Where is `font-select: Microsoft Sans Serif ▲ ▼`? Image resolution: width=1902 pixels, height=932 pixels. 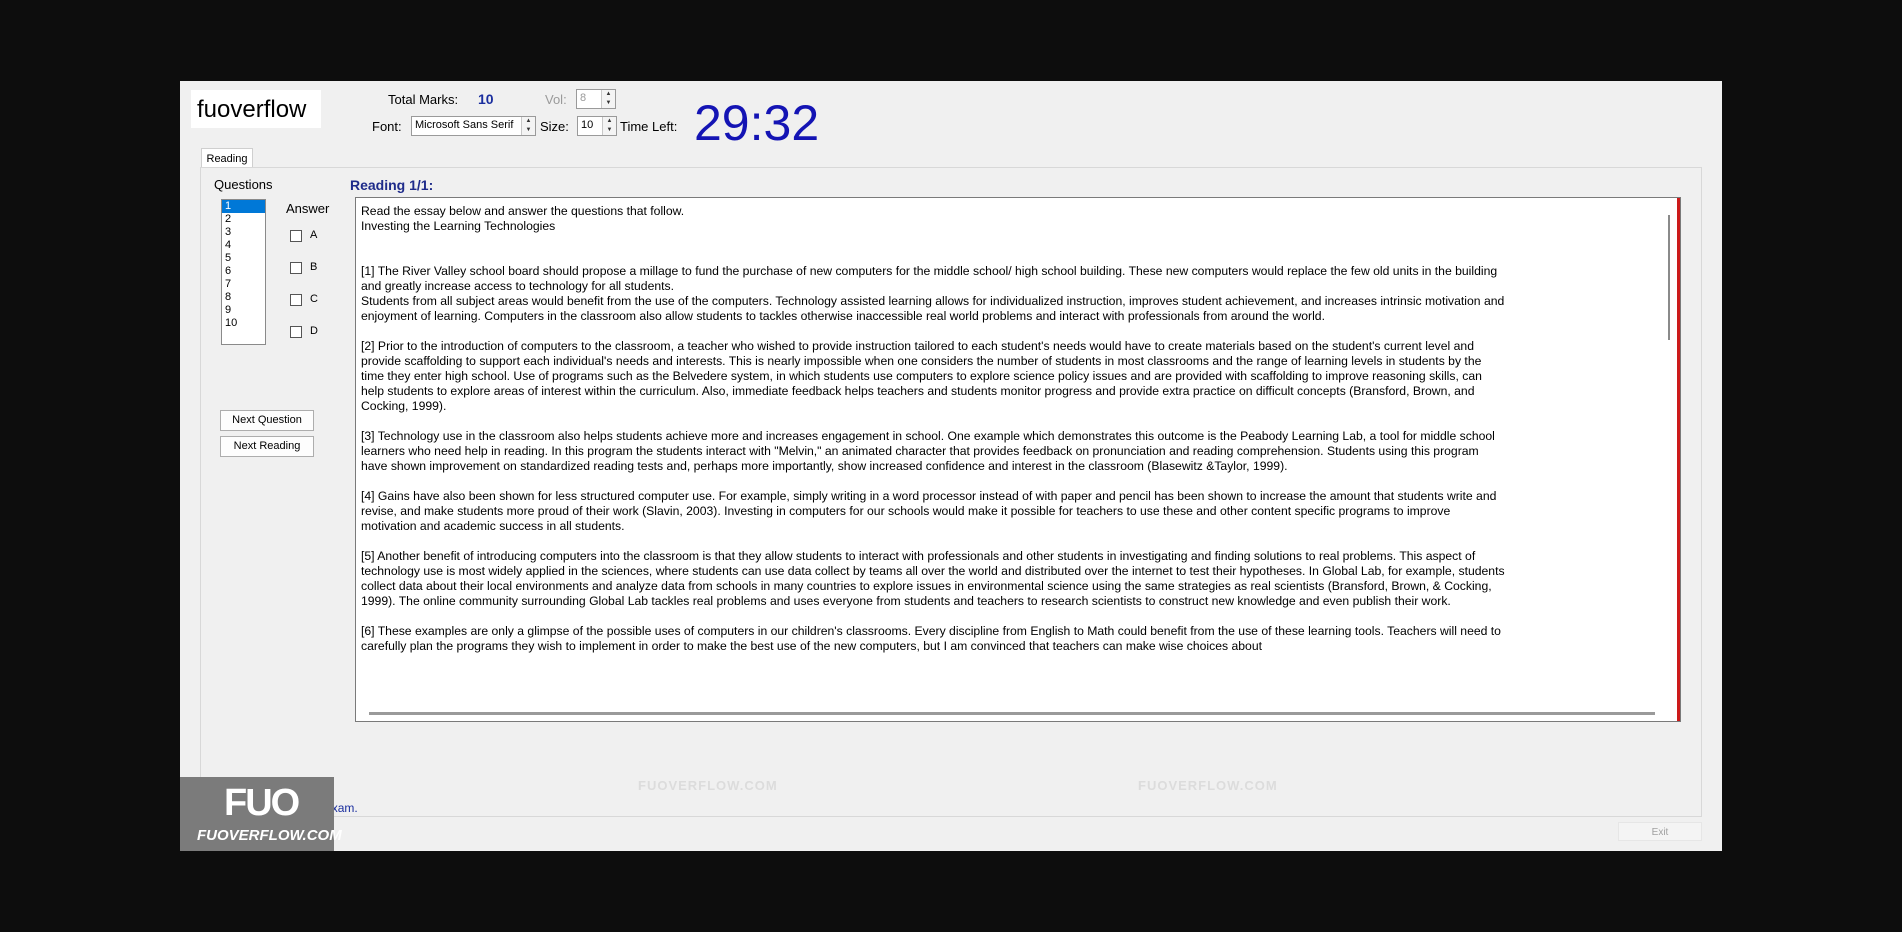
font-select: Microsoft Sans Serif ▲ ▼ is located at coordinates (473, 126).